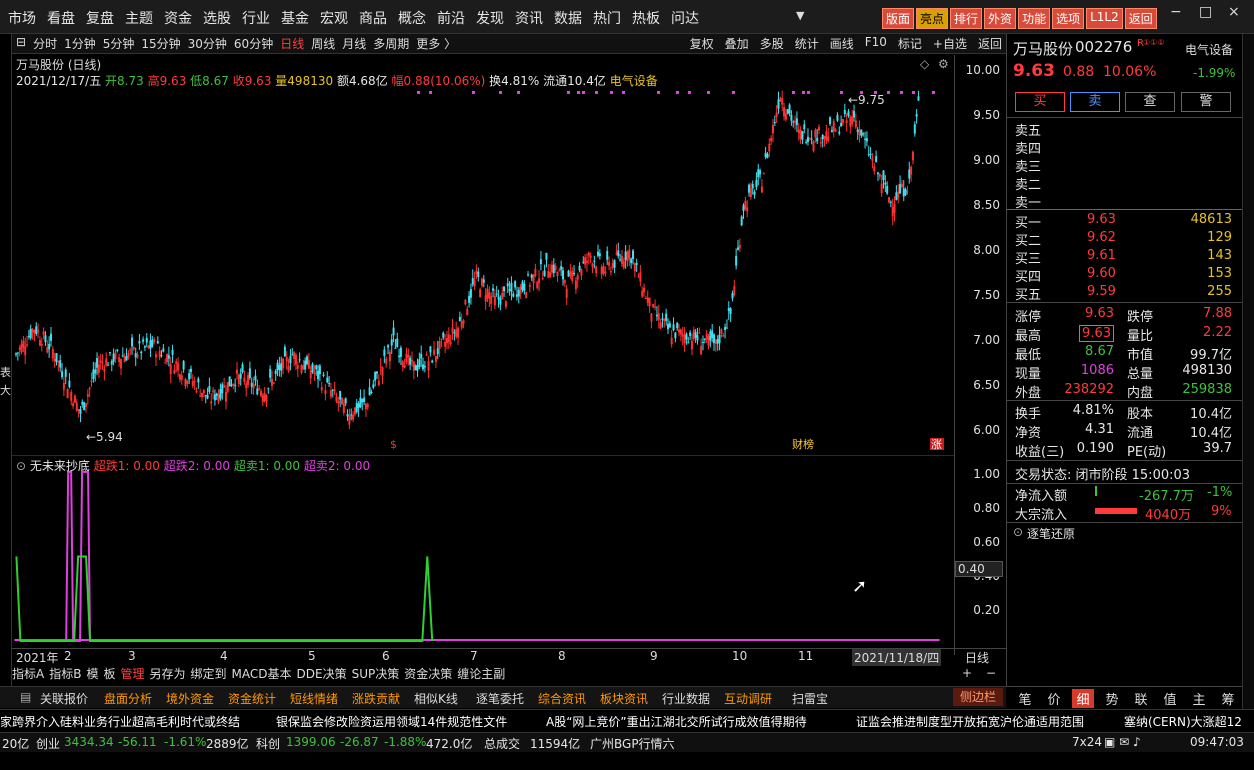 This screenshot has height=770, width=1254. I want to click on minimize-button: −, so click(1176, 12).